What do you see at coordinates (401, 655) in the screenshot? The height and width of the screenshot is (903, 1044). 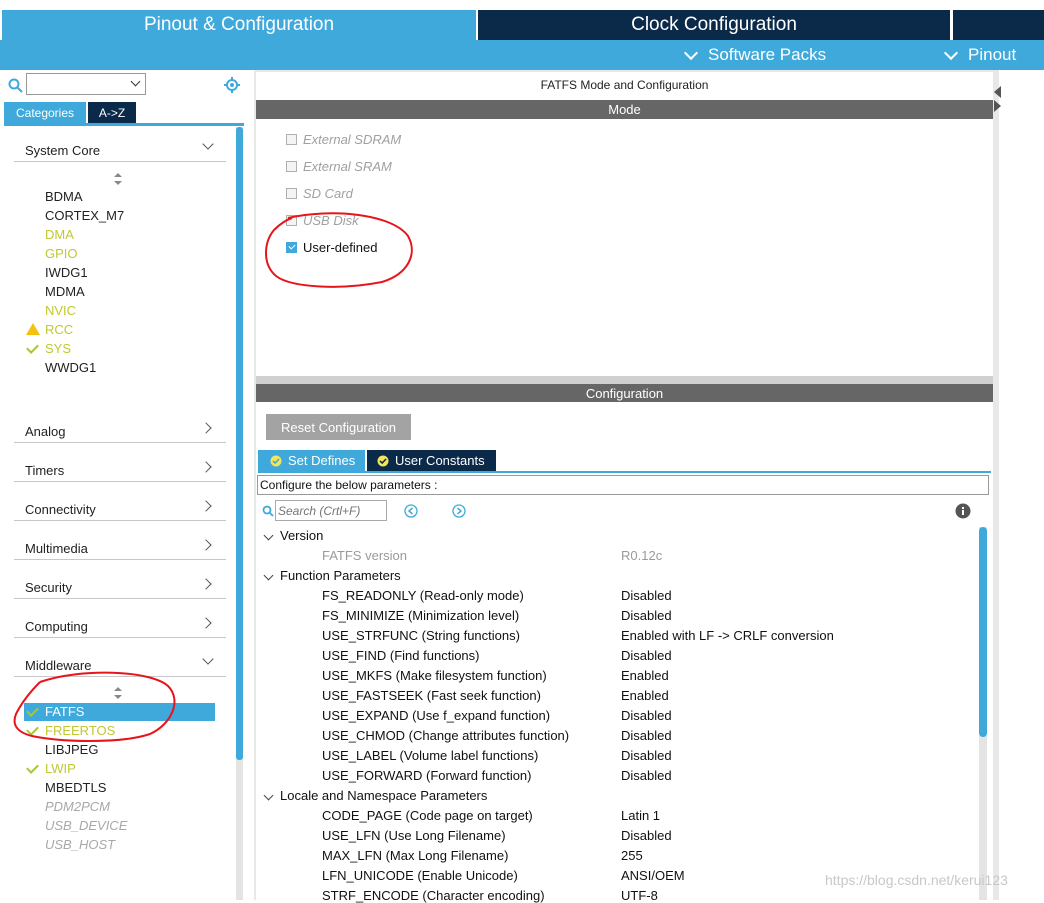 I see `parameter-name: USE_FIND (Find functions)` at bounding box center [401, 655].